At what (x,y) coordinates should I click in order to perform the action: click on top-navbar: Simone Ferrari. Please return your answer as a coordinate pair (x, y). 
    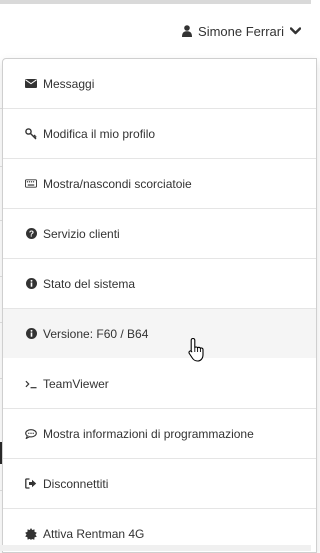
    Looking at the image, I should click on (155, 30).